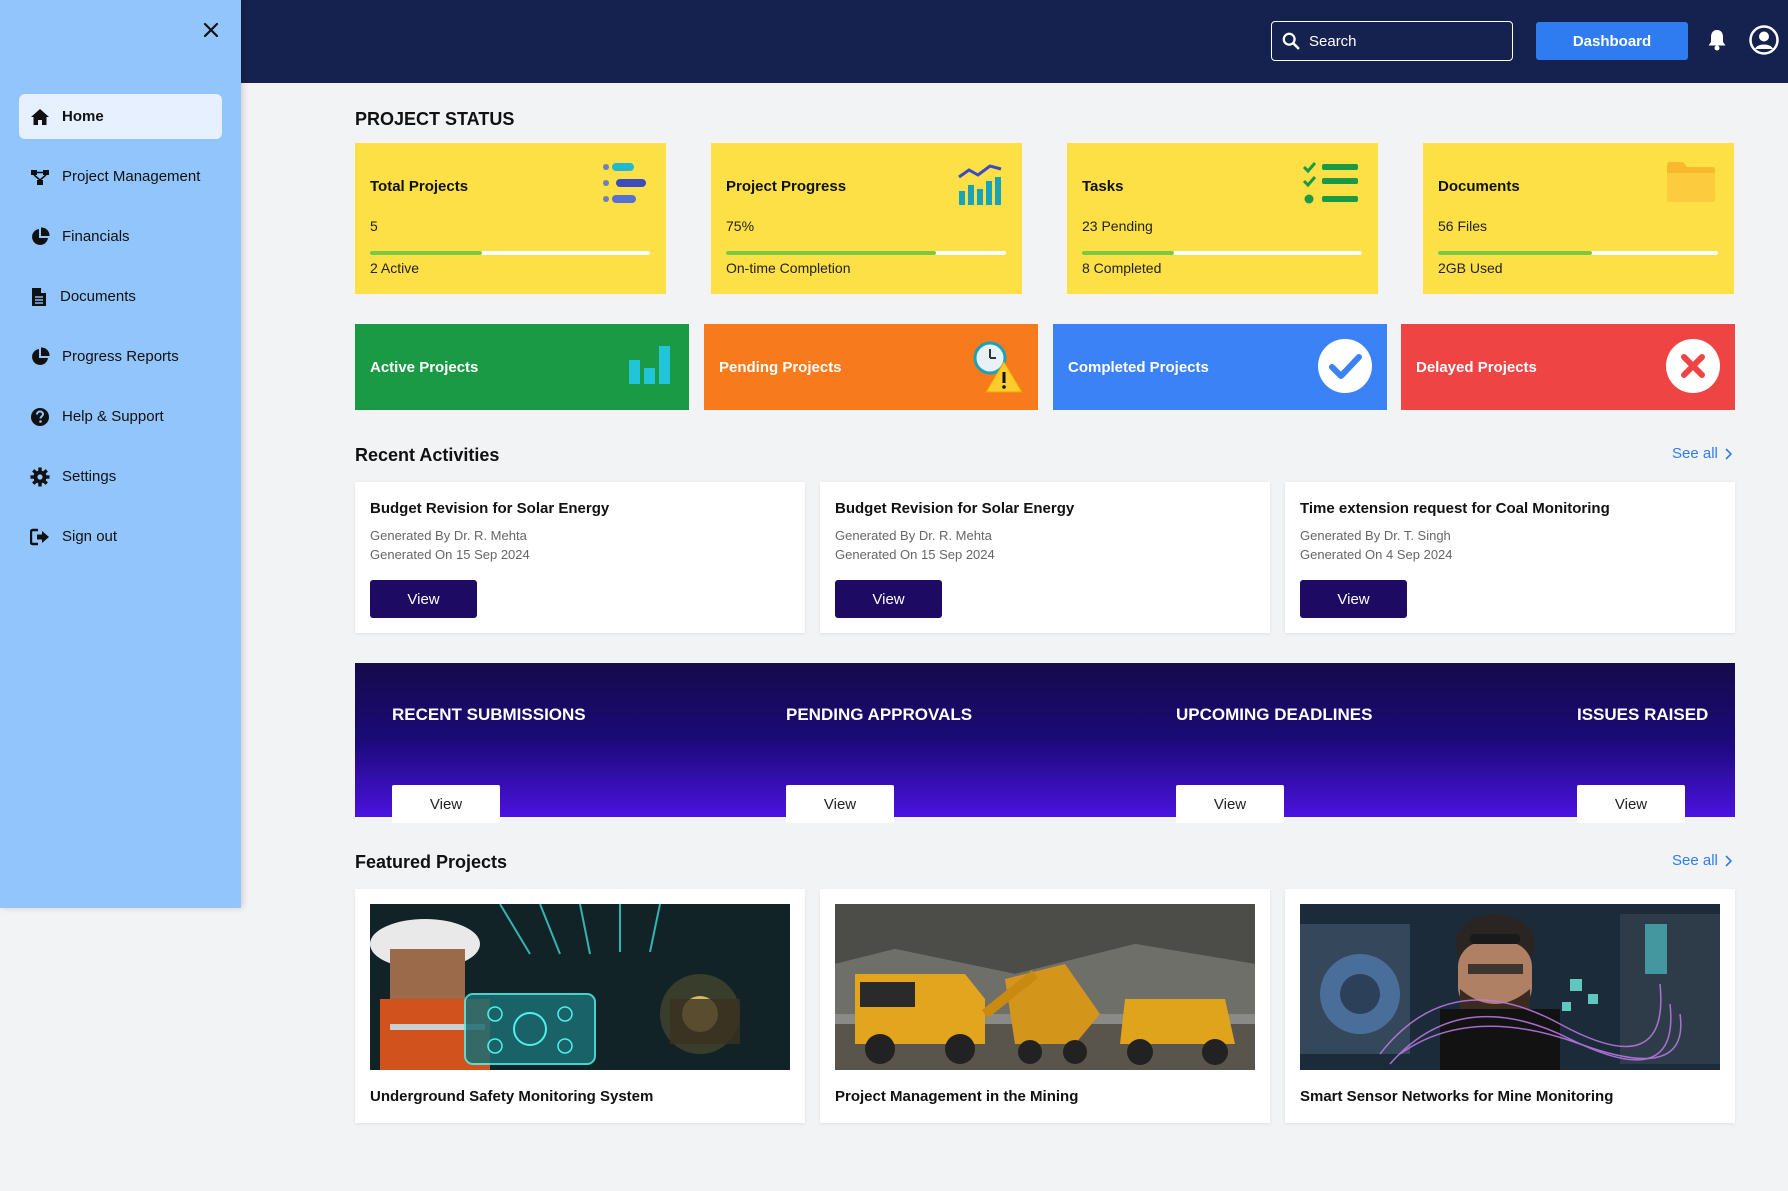 This screenshot has height=1191, width=1788. Describe the element at coordinates (395, 268) in the screenshot. I see `stat-footer: 2 Active` at that location.